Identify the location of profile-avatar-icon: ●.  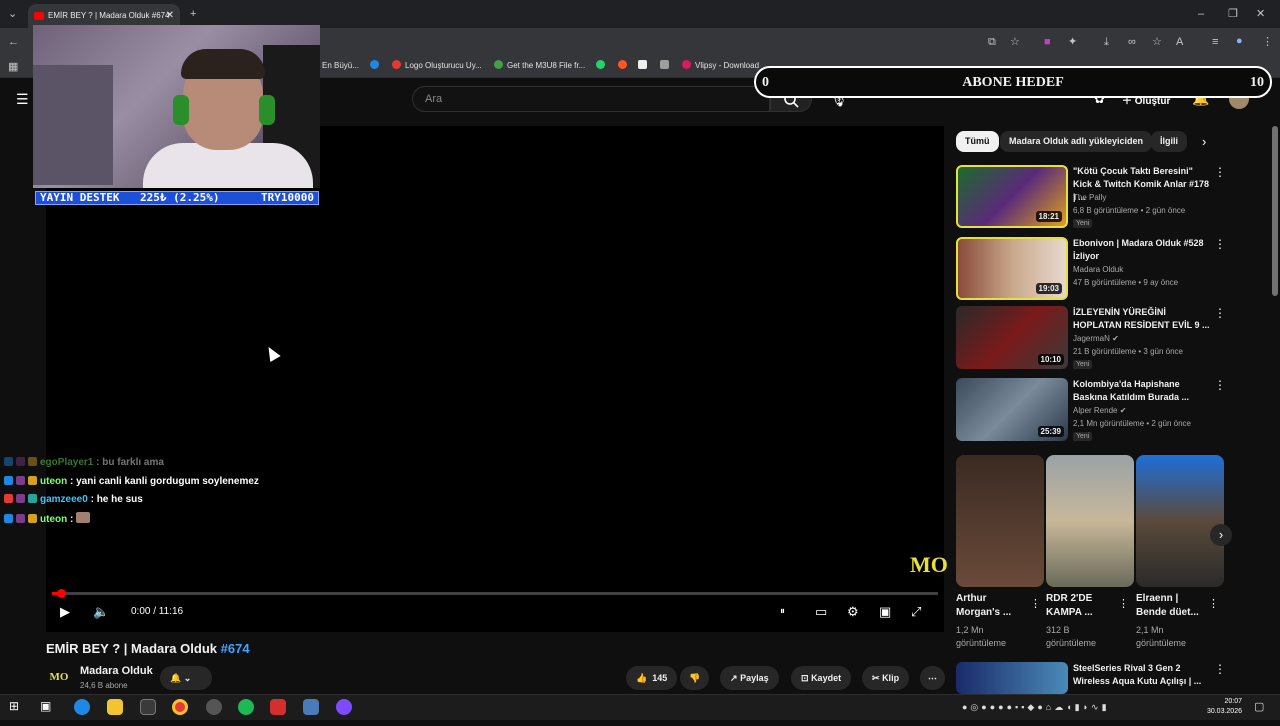
(1239, 41).